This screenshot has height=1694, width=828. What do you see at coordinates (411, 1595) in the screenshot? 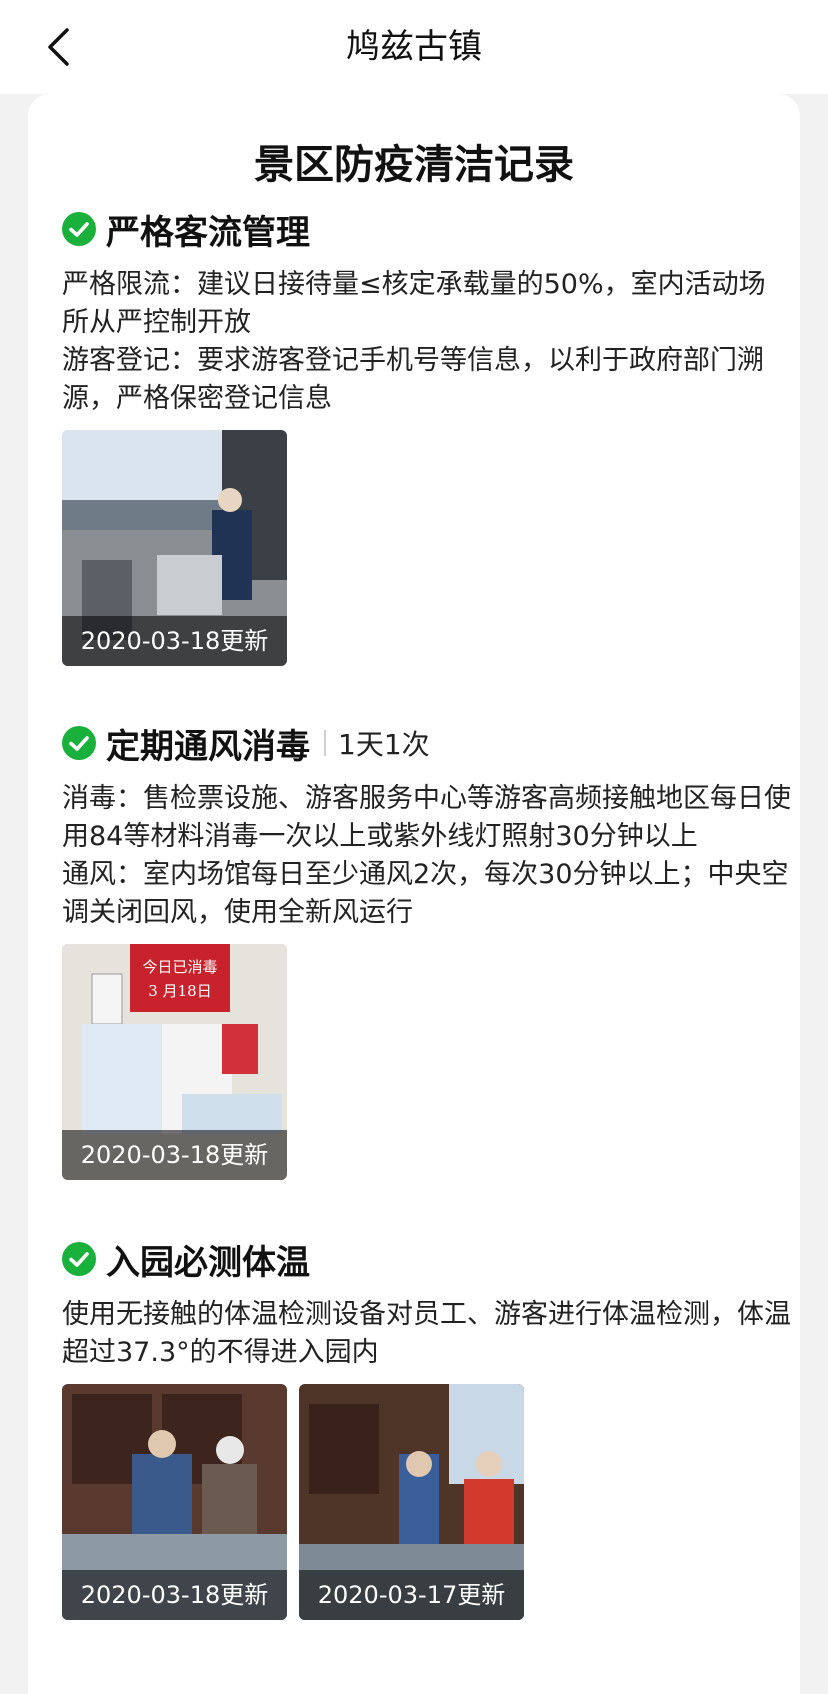
I see `photo-date-caption: 2020-03-17更新` at bounding box center [411, 1595].